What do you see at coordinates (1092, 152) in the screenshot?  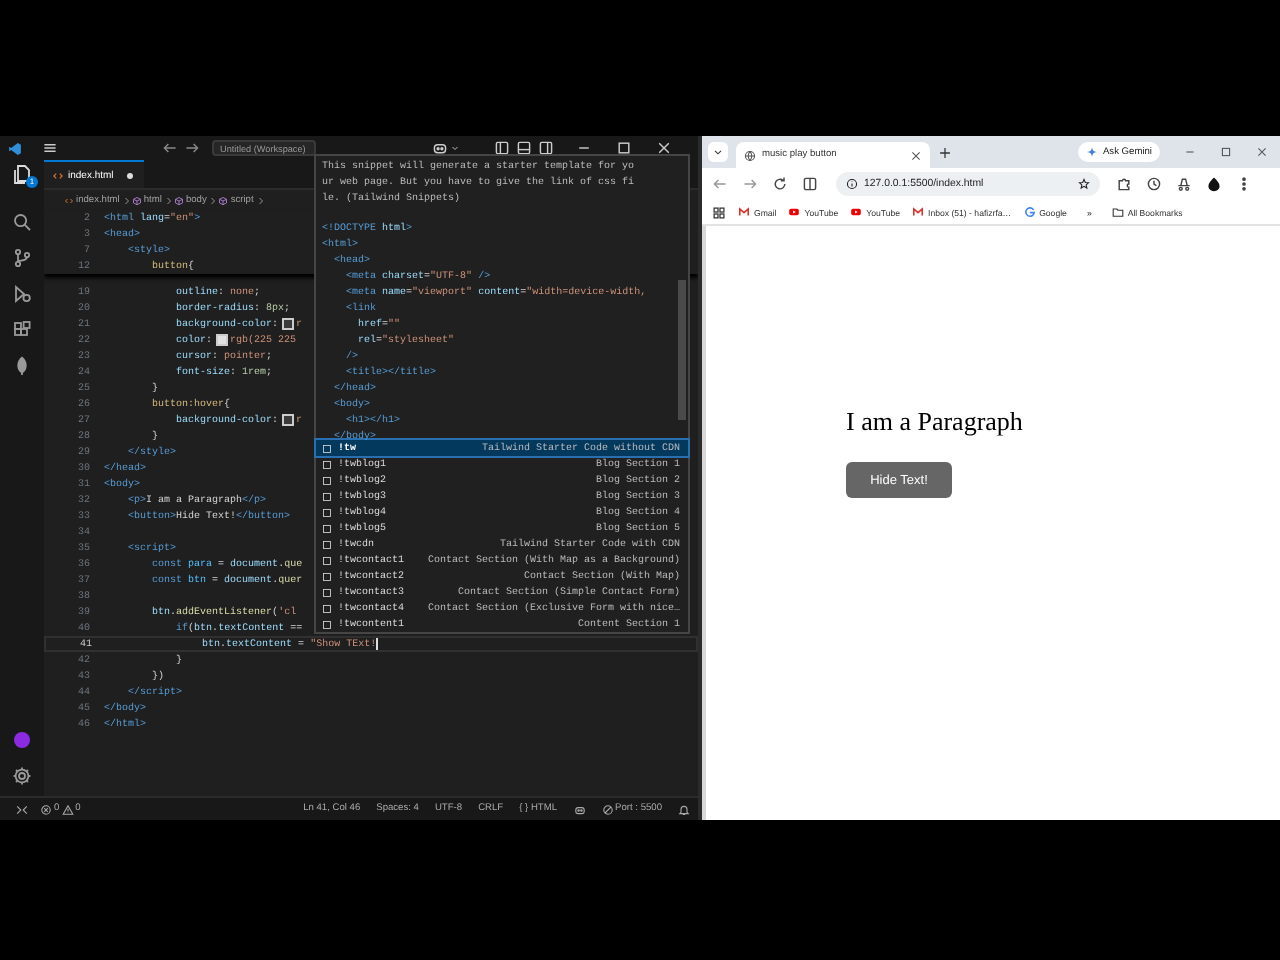 I see `sparkle-icon` at bounding box center [1092, 152].